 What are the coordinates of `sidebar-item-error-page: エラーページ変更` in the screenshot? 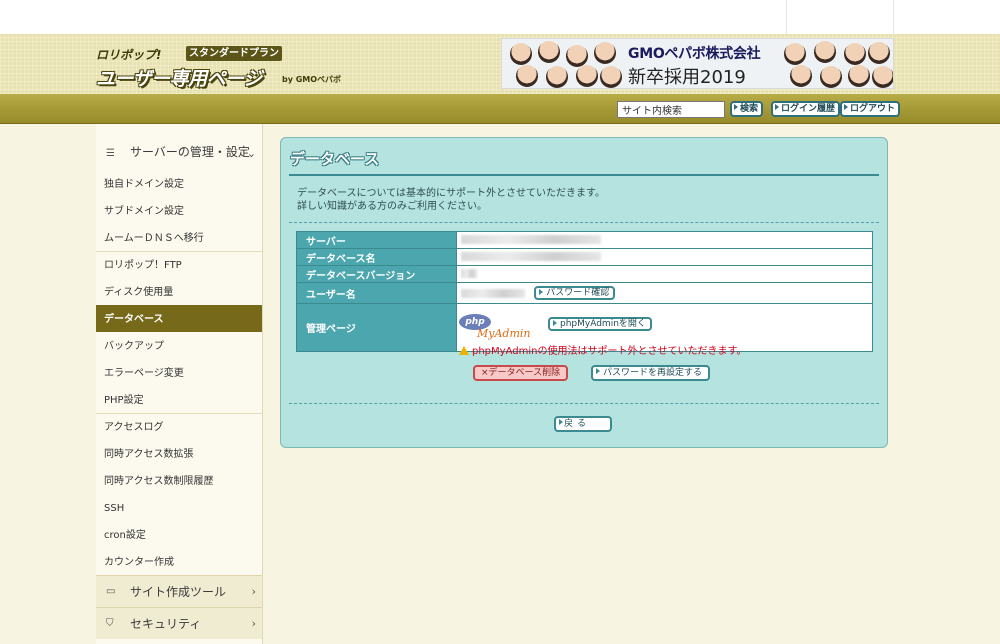 It's located at (179, 372).